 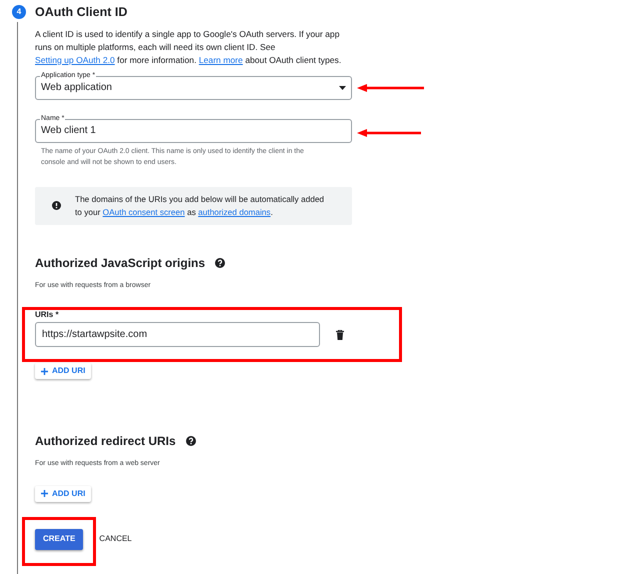 I want to click on field-value: Web client 1, so click(x=68, y=131).